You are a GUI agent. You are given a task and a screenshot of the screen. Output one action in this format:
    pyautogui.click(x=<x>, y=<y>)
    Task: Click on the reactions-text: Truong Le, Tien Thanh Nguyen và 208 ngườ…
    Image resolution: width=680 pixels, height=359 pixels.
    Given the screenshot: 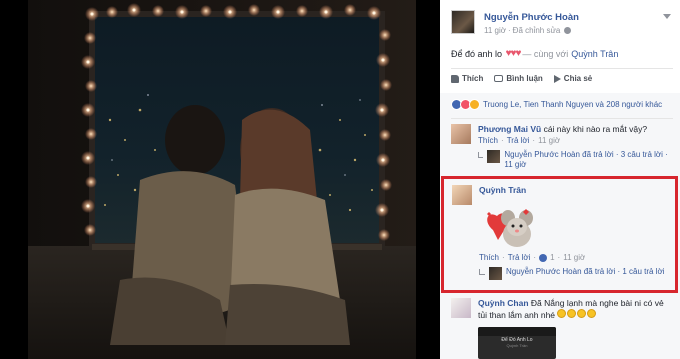 What is the action you would take?
    pyautogui.click(x=572, y=104)
    